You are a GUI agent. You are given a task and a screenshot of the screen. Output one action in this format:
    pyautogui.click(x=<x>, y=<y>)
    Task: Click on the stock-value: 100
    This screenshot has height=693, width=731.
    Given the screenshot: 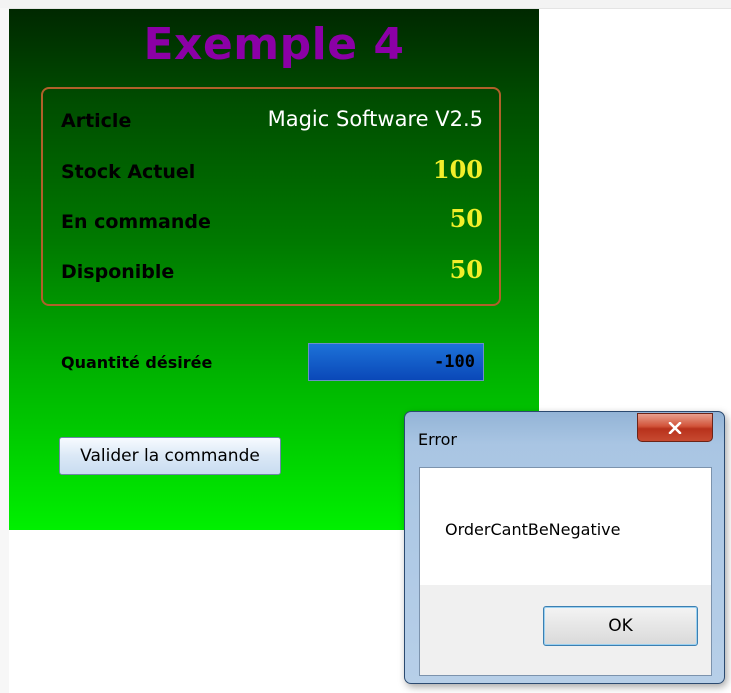 What is the action you would take?
    pyautogui.click(x=457, y=169)
    